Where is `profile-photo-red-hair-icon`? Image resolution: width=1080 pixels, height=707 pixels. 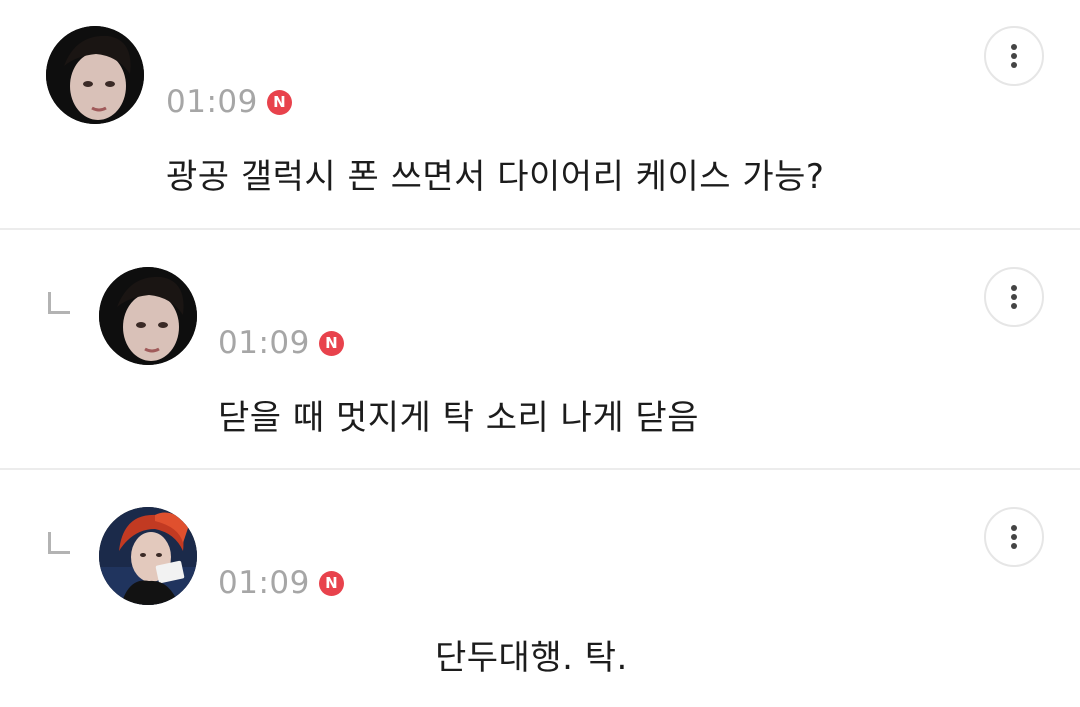
profile-photo-red-hair-icon is located at coordinates (148, 556).